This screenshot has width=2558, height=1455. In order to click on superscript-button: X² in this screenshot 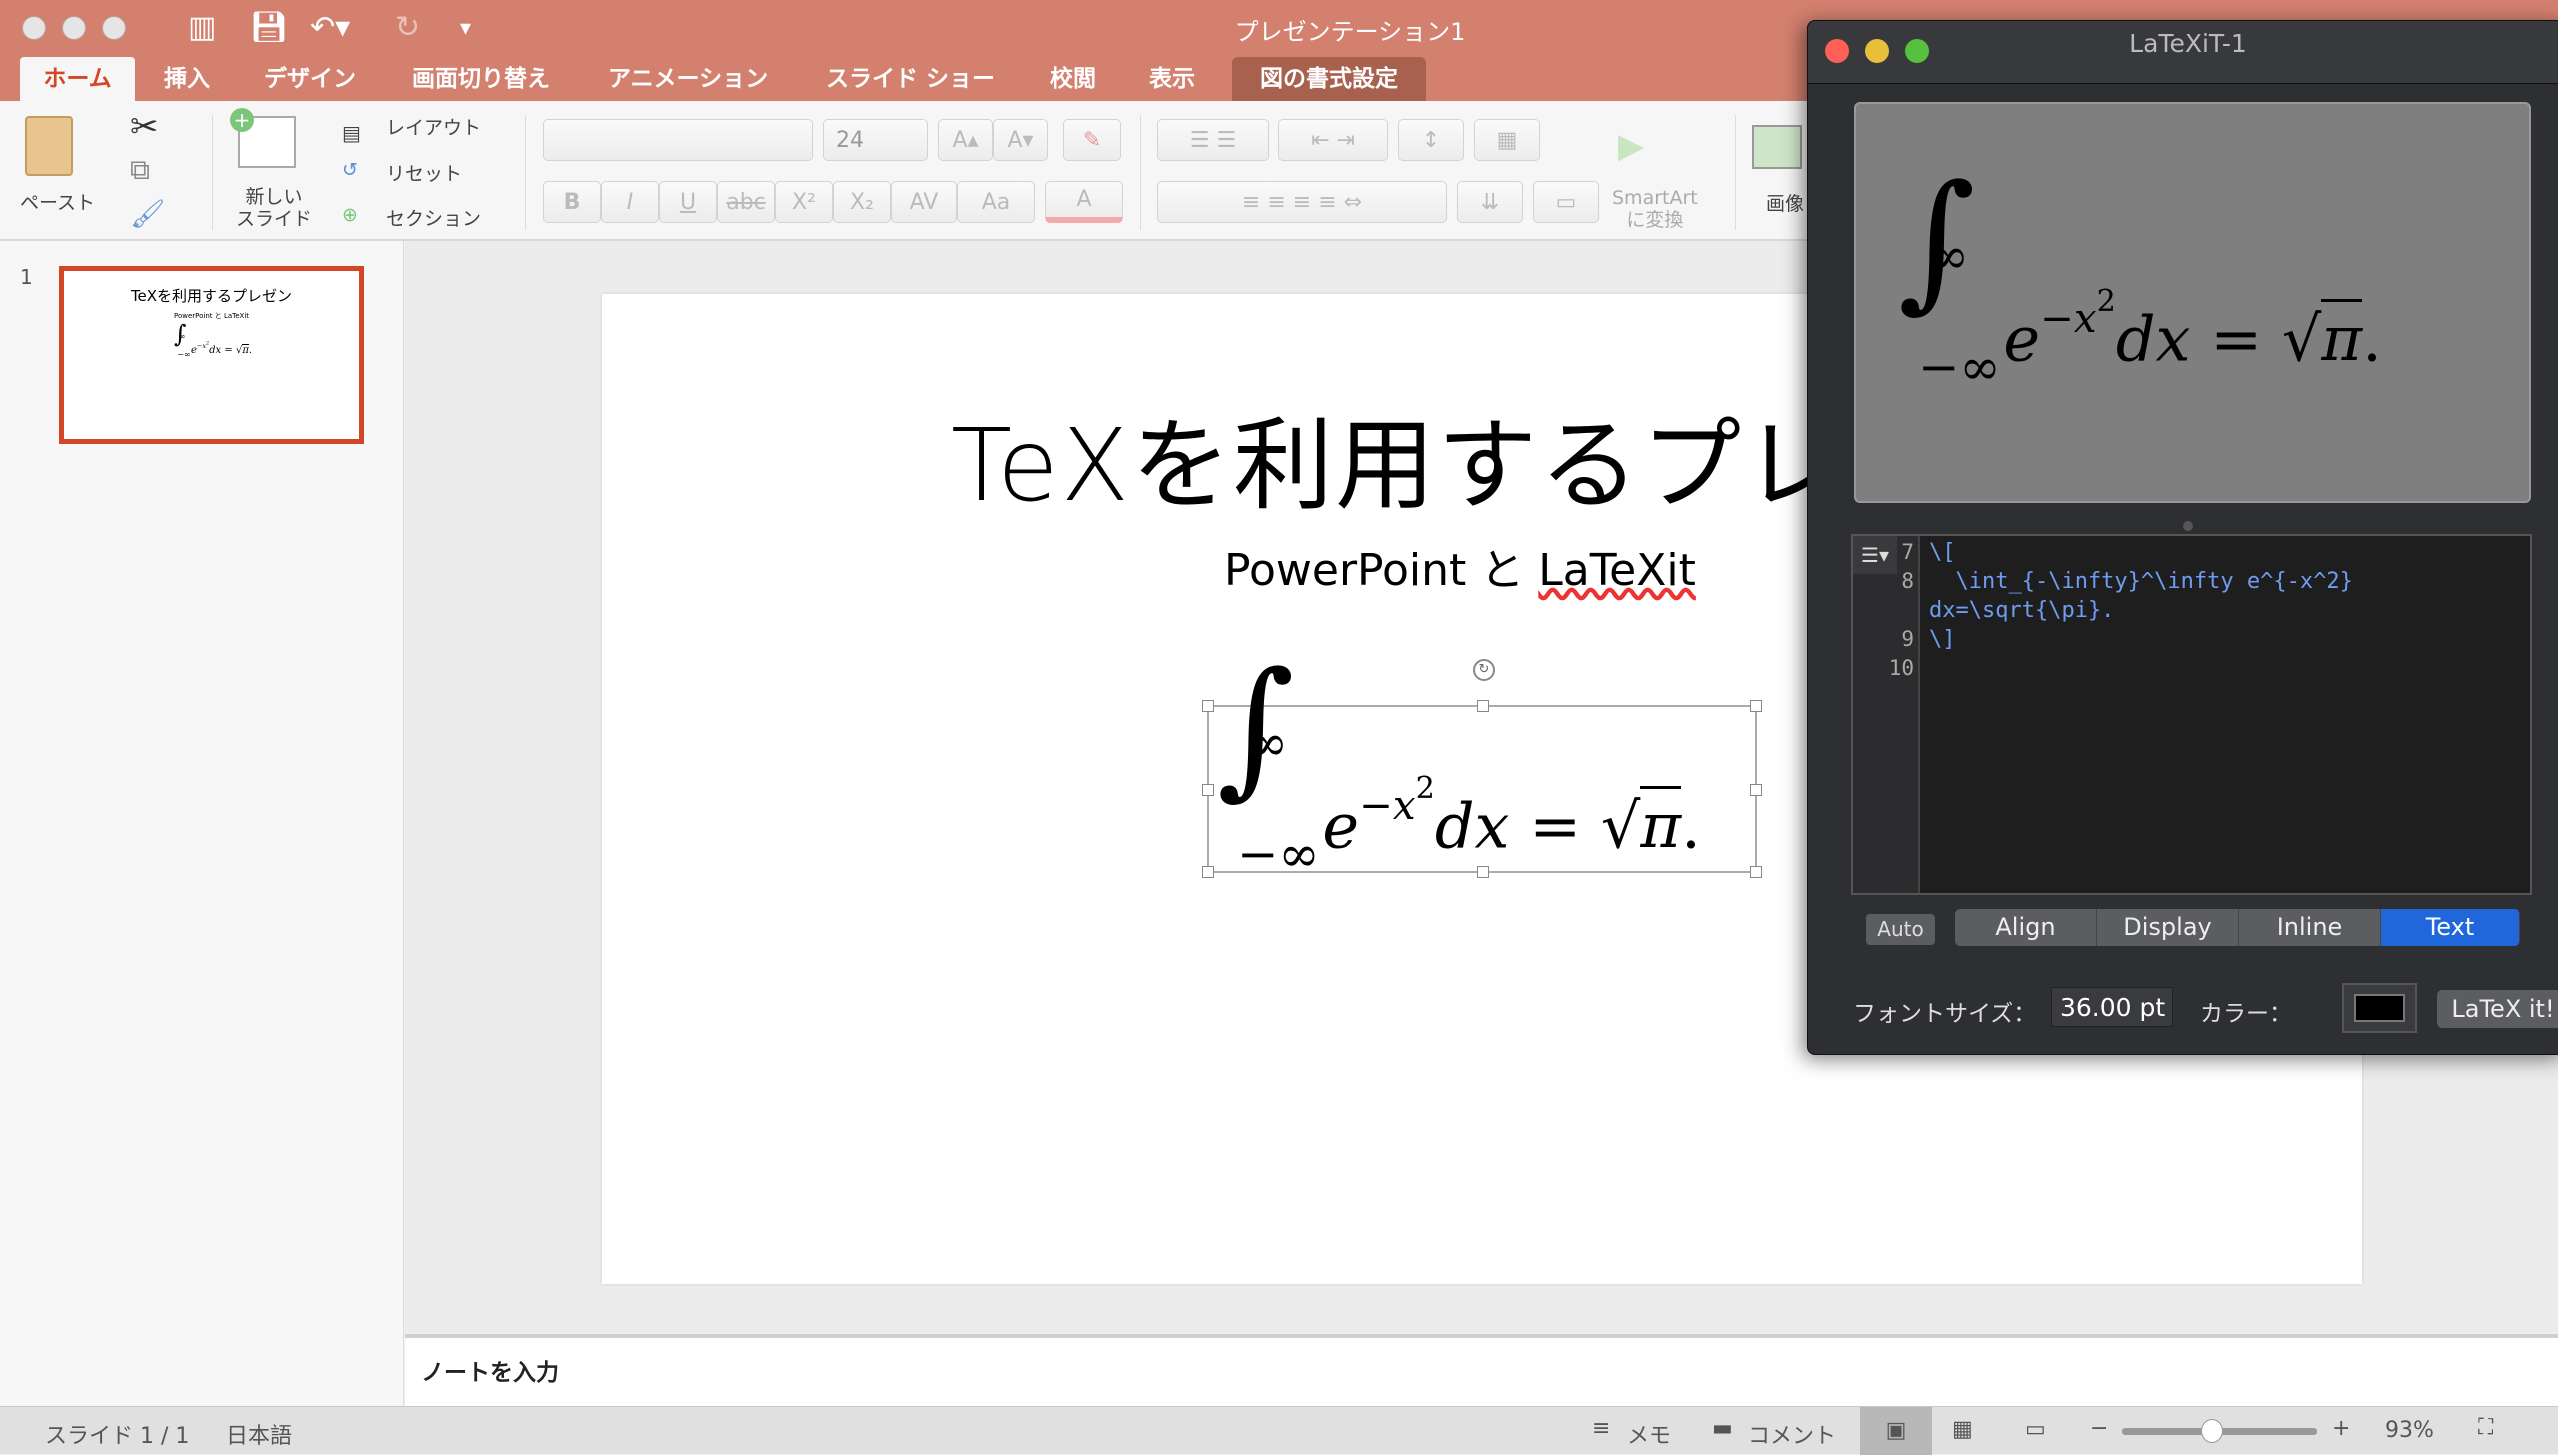, I will do `click(804, 202)`.